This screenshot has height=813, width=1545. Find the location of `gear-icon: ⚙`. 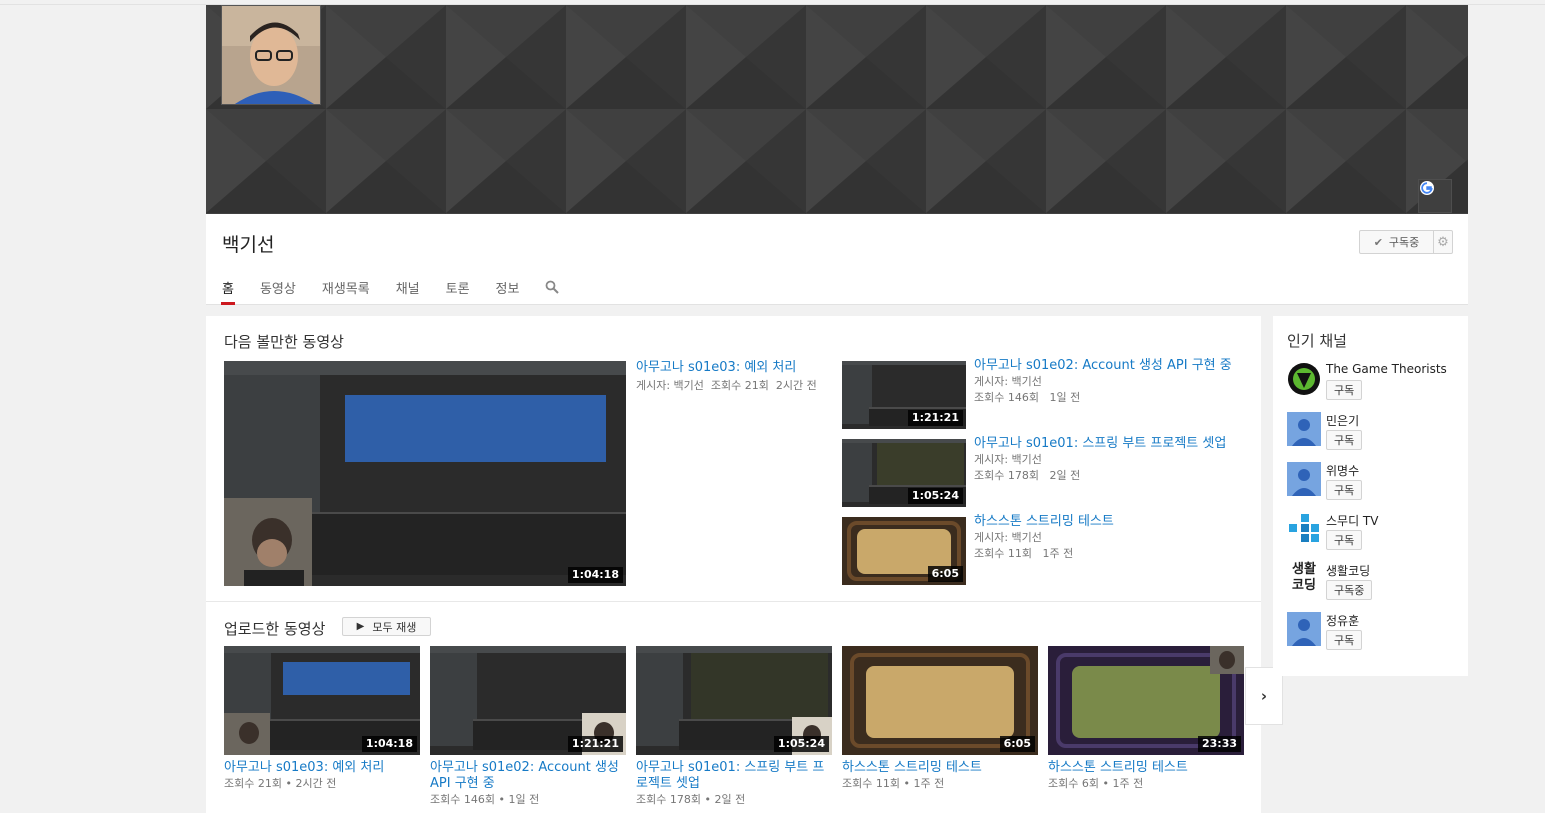

gear-icon: ⚙ is located at coordinates (1443, 242).